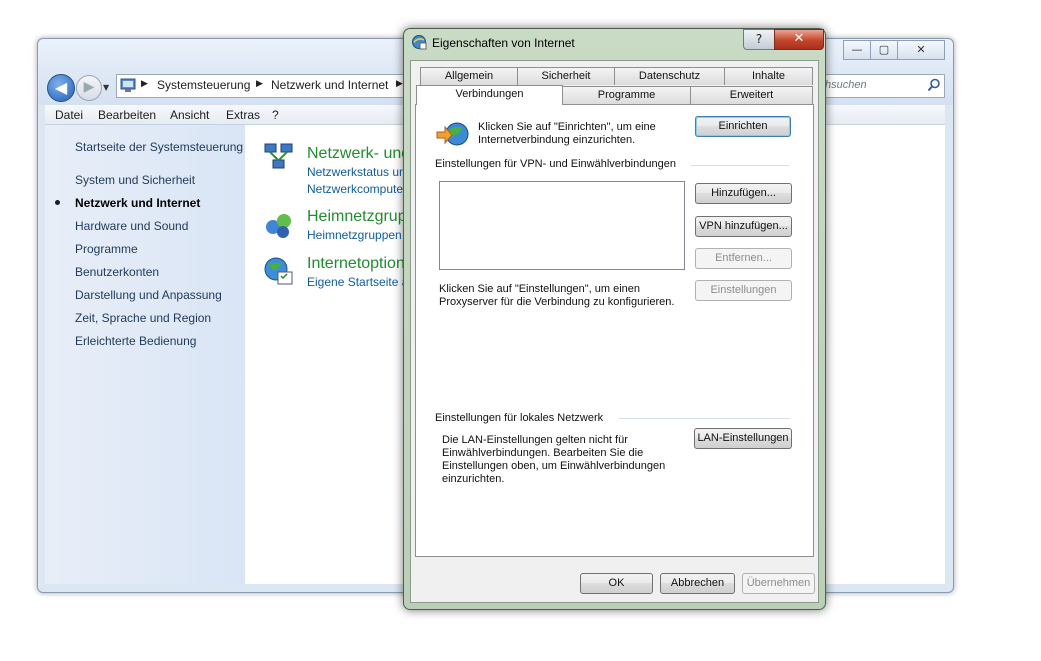 The height and width of the screenshot is (661, 1041). Describe the element at coordinates (143, 318) in the screenshot. I see `nav-clock-region: Zeit, Sprache und Region` at that location.